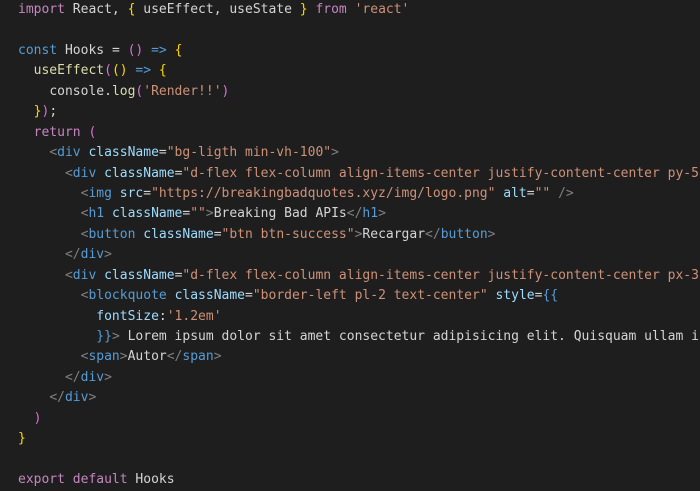 Image resolution: width=700 pixels, height=491 pixels. Describe the element at coordinates (464, 234) in the screenshot. I see `code-token: button` at that location.